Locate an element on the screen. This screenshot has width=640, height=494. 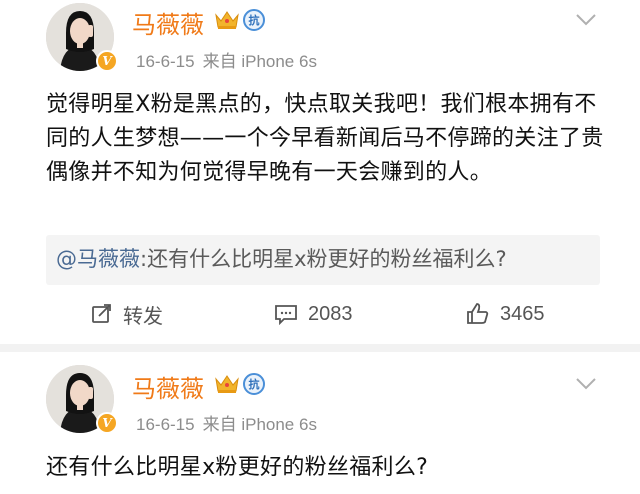
quoted-post: @马薇薇:还有什么比明星x粉更好的粉丝福利么? is located at coordinates (323, 260).